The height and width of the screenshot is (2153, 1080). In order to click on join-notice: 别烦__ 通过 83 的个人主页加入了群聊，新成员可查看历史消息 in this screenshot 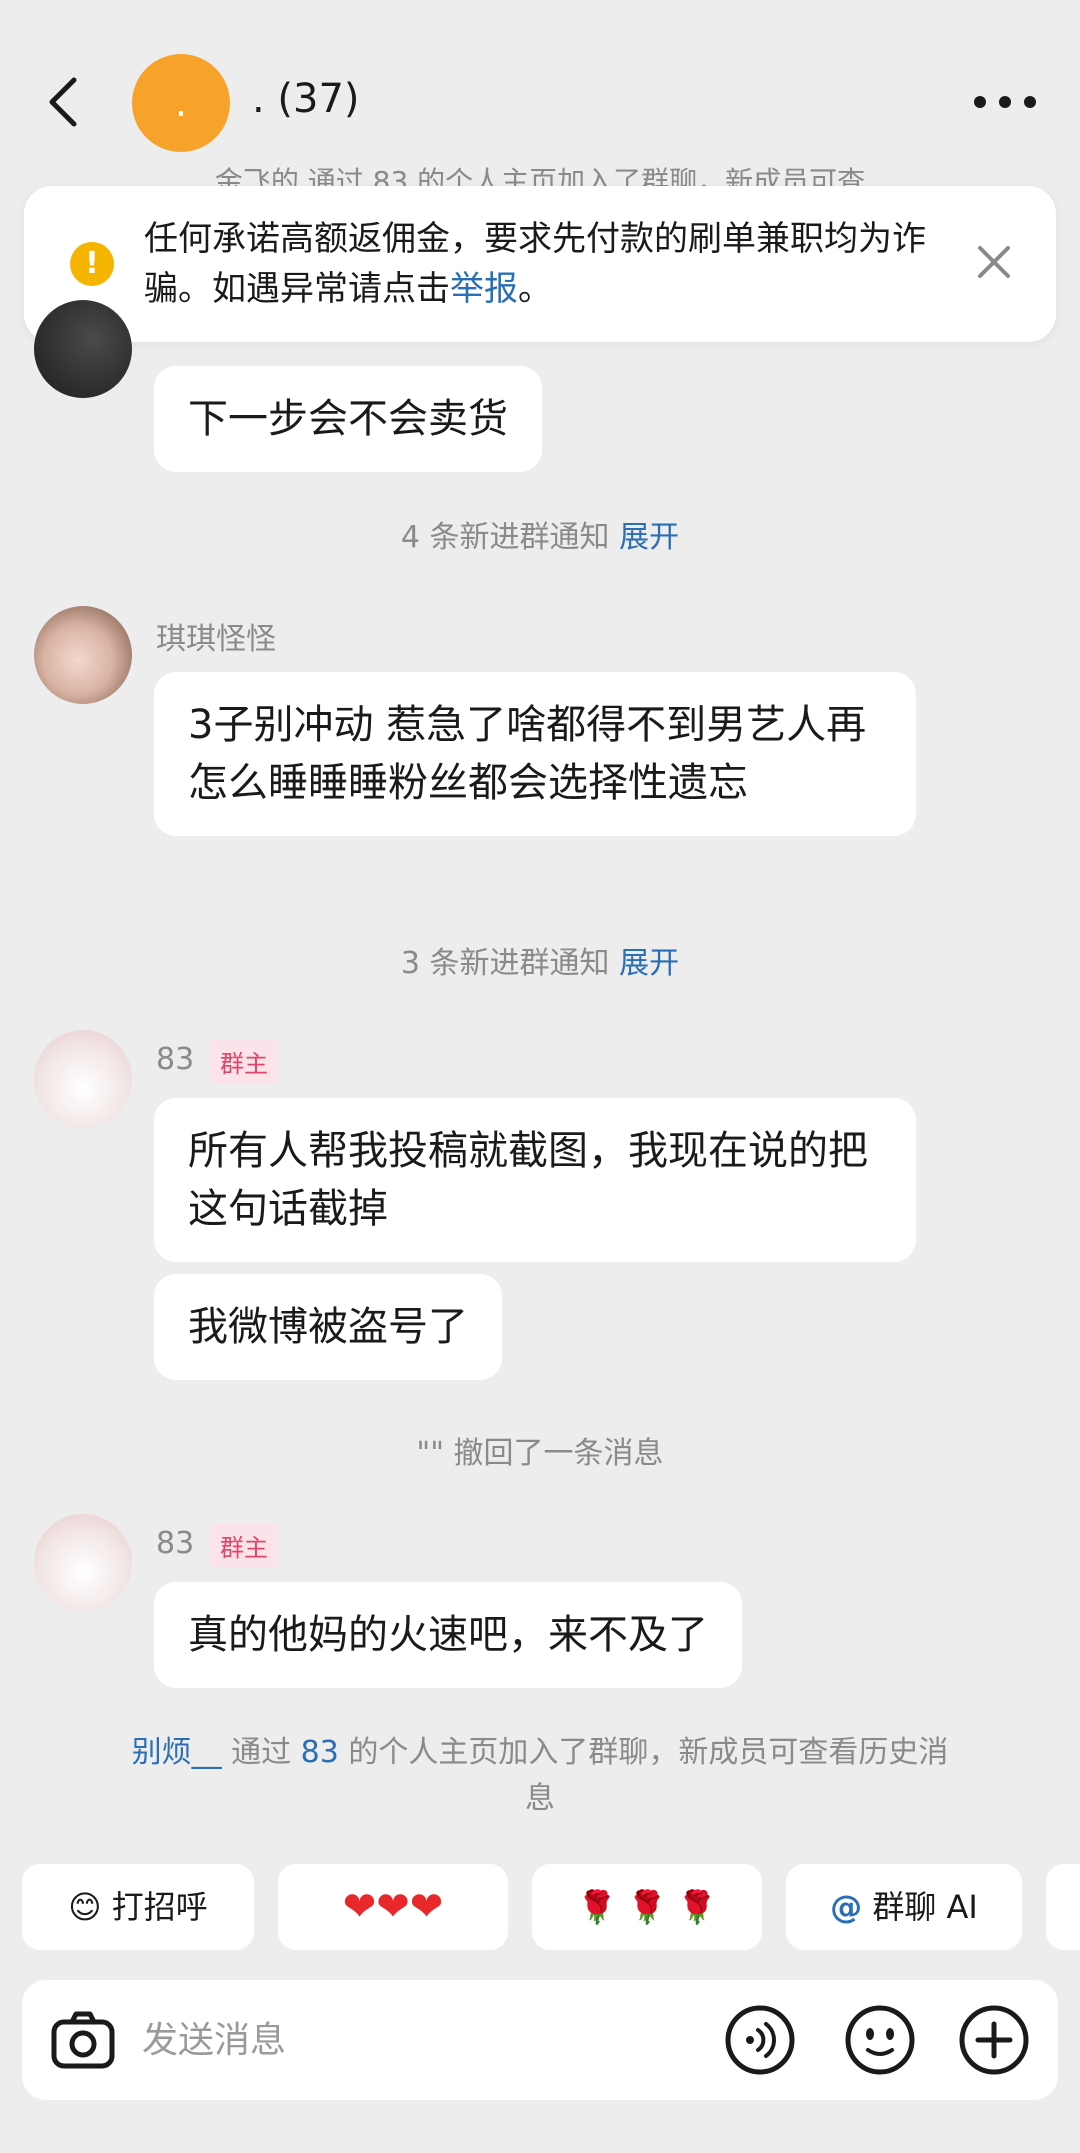, I will do `click(540, 1776)`.